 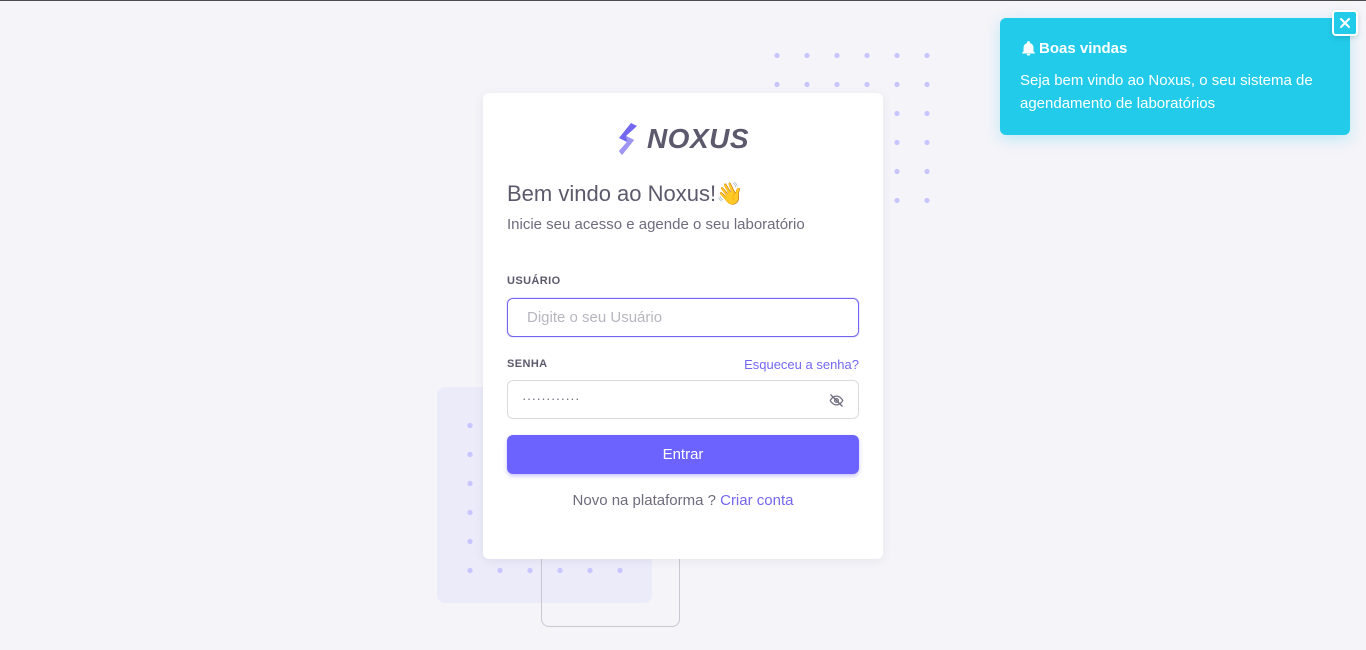 What do you see at coordinates (801, 364) in the screenshot?
I see `forgot-password-link: Esqueceu a senha?` at bounding box center [801, 364].